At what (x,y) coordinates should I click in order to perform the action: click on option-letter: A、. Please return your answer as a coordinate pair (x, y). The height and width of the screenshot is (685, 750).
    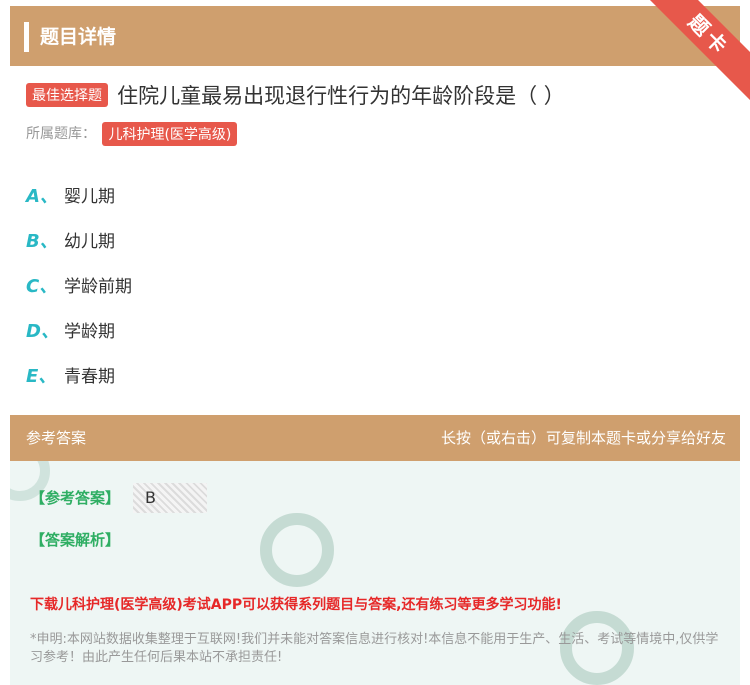
    Looking at the image, I should click on (42, 196).